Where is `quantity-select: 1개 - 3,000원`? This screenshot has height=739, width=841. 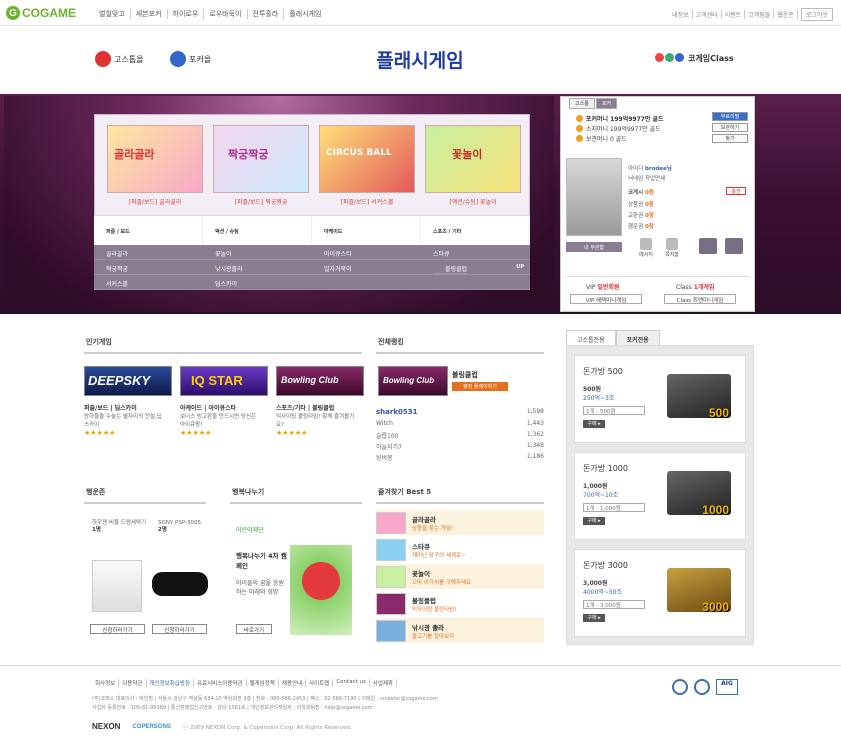 quantity-select: 1개 - 3,000원 is located at coordinates (614, 604).